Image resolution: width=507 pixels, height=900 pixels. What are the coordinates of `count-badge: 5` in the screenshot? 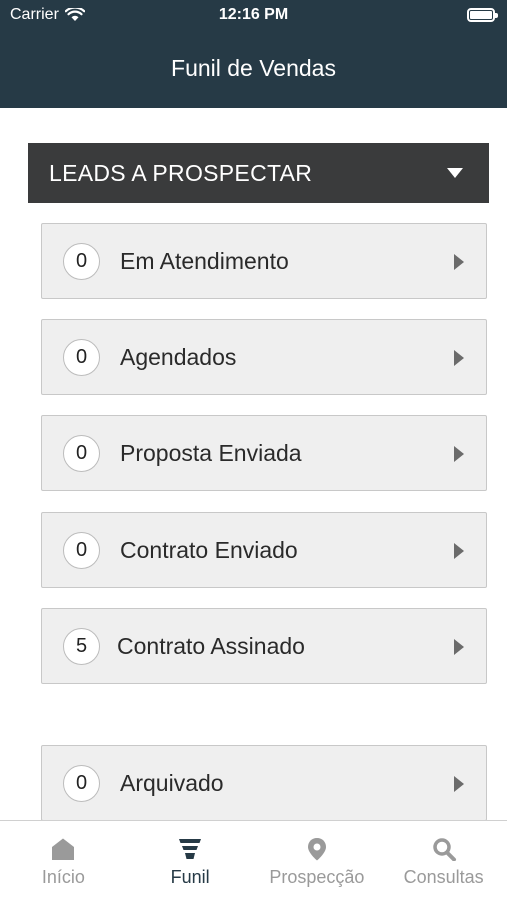 It's located at (81, 646).